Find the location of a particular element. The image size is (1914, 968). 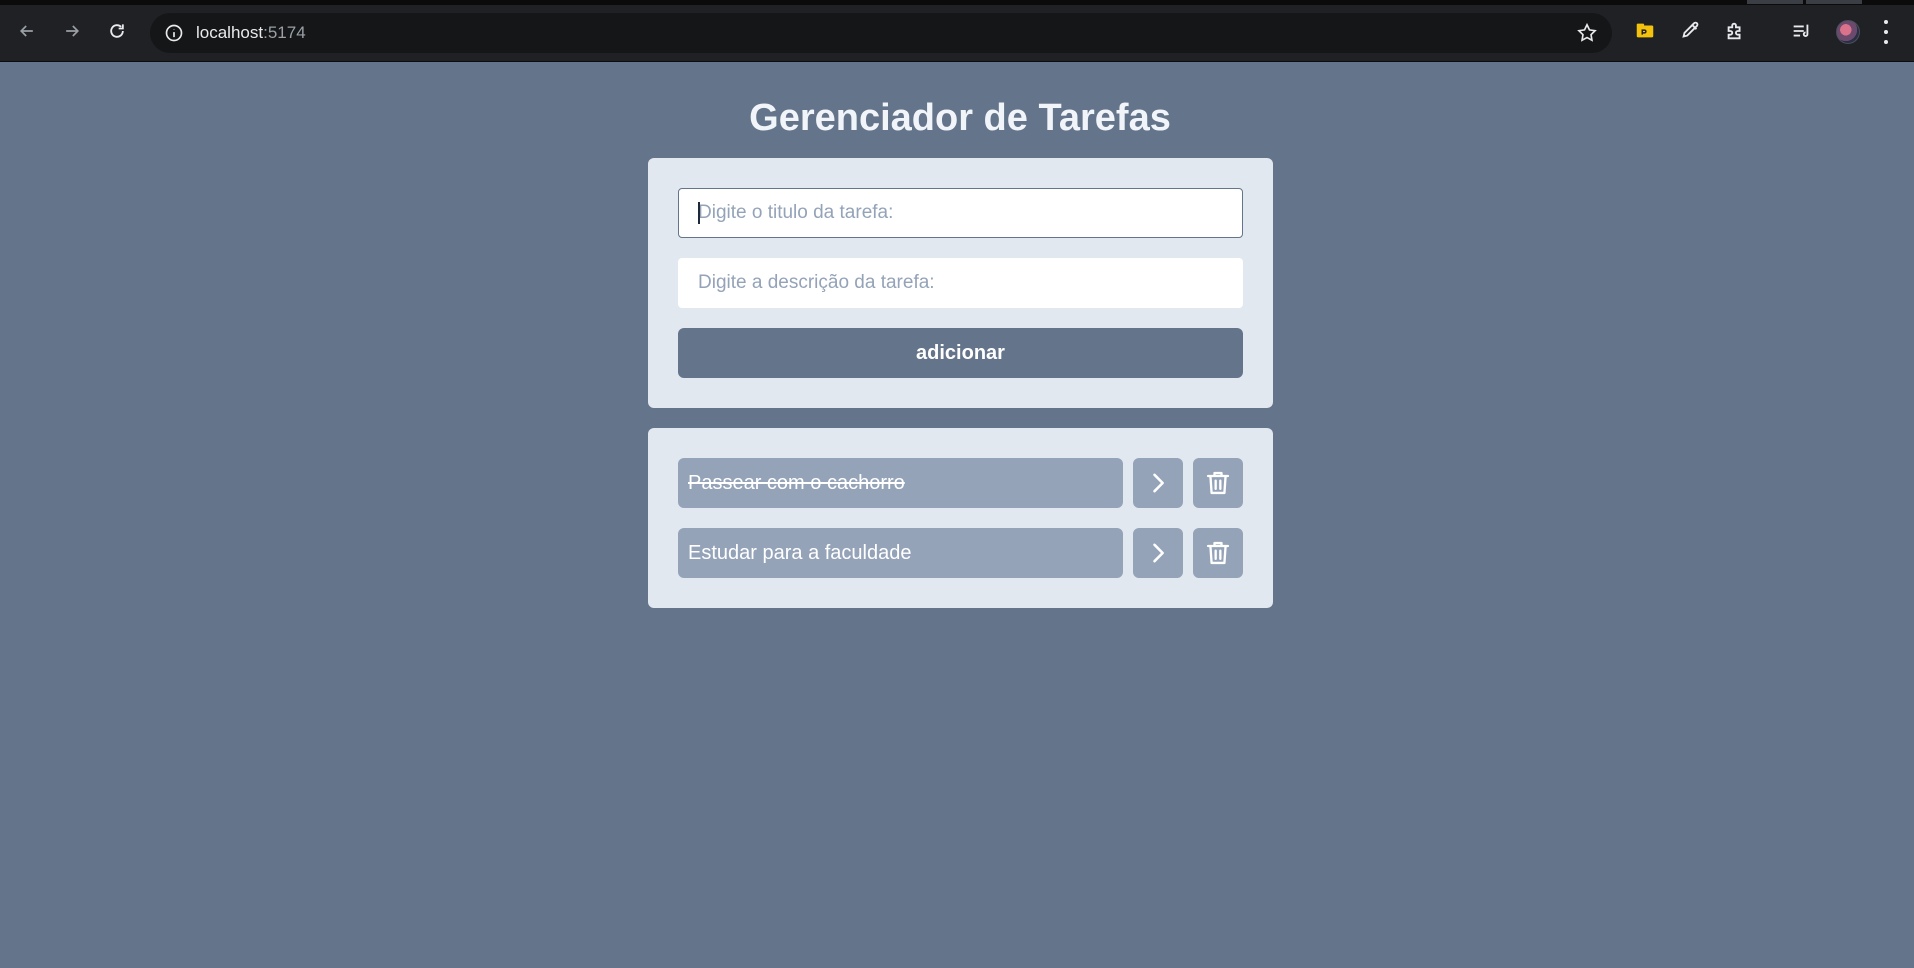

menu-dots-icon is located at coordinates (1886, 32).